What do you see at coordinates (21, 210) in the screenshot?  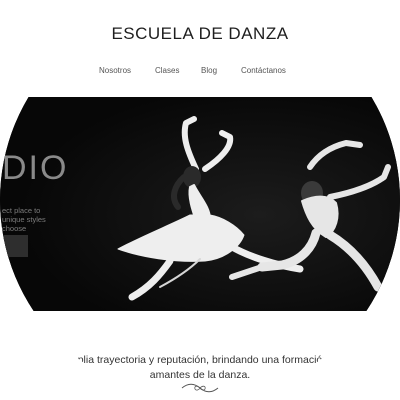 I see `hero-overlay-line: ect place to` at bounding box center [21, 210].